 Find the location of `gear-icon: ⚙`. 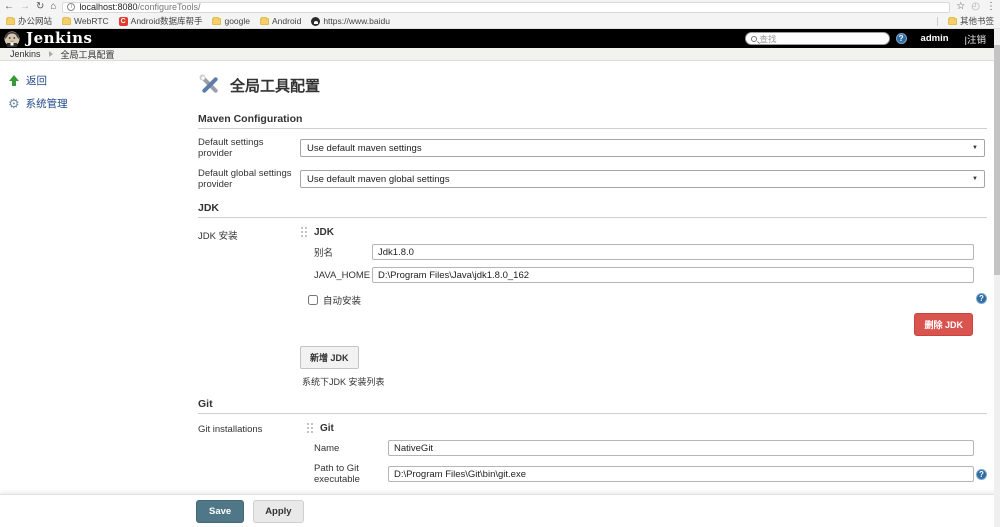

gear-icon: ⚙ is located at coordinates (14, 103).